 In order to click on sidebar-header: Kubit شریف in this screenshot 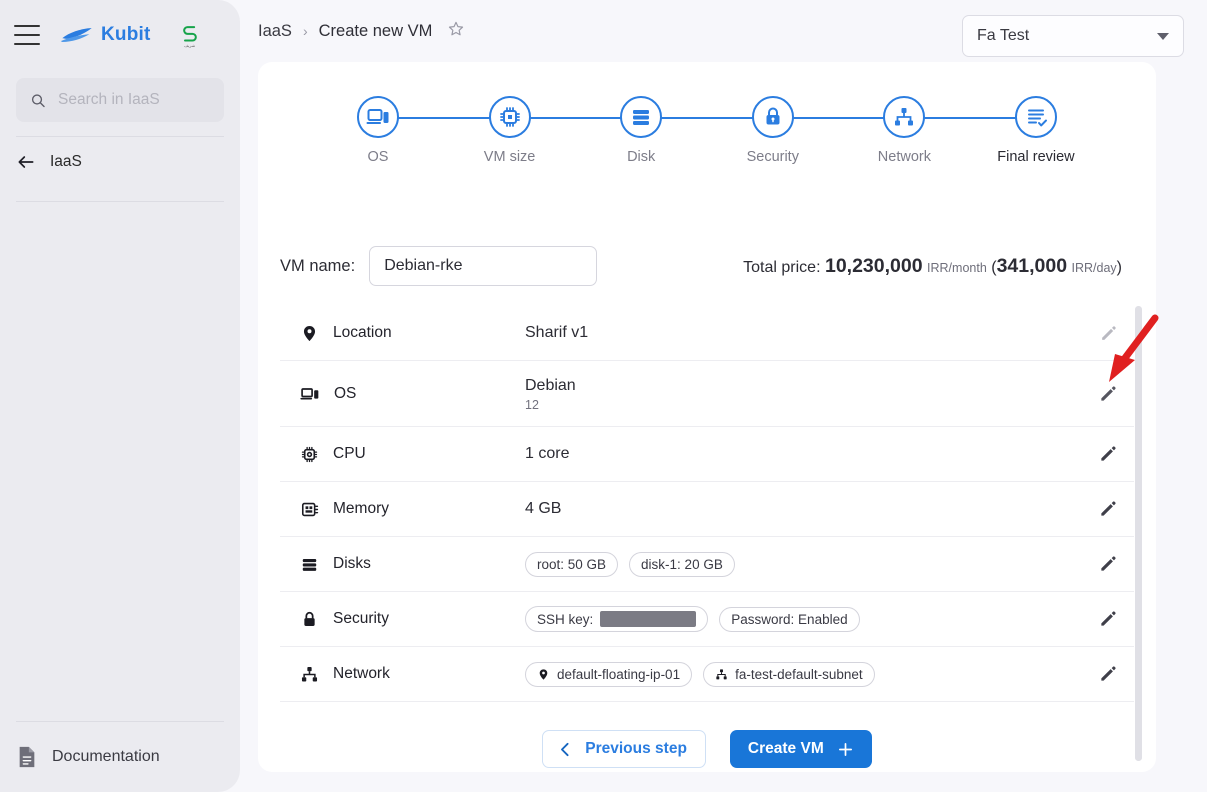, I will do `click(120, 35)`.